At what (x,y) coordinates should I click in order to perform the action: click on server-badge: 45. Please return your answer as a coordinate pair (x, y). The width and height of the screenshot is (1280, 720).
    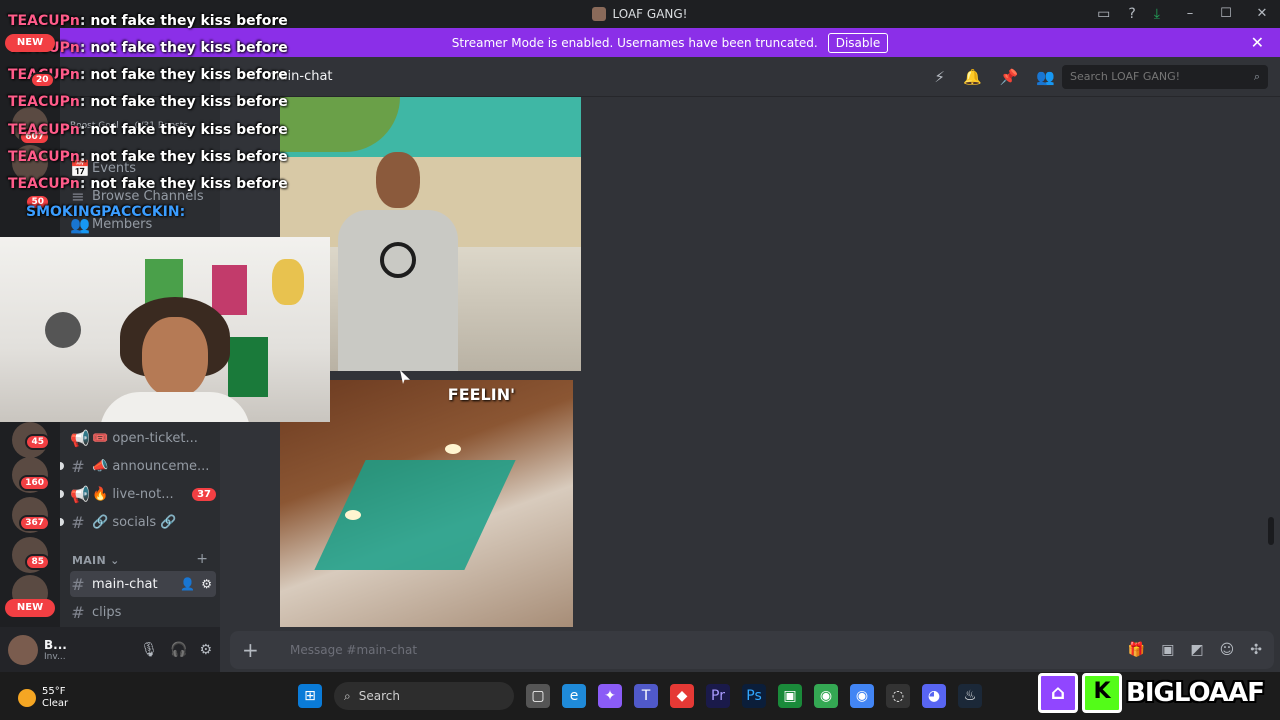
    Looking at the image, I should click on (37, 442).